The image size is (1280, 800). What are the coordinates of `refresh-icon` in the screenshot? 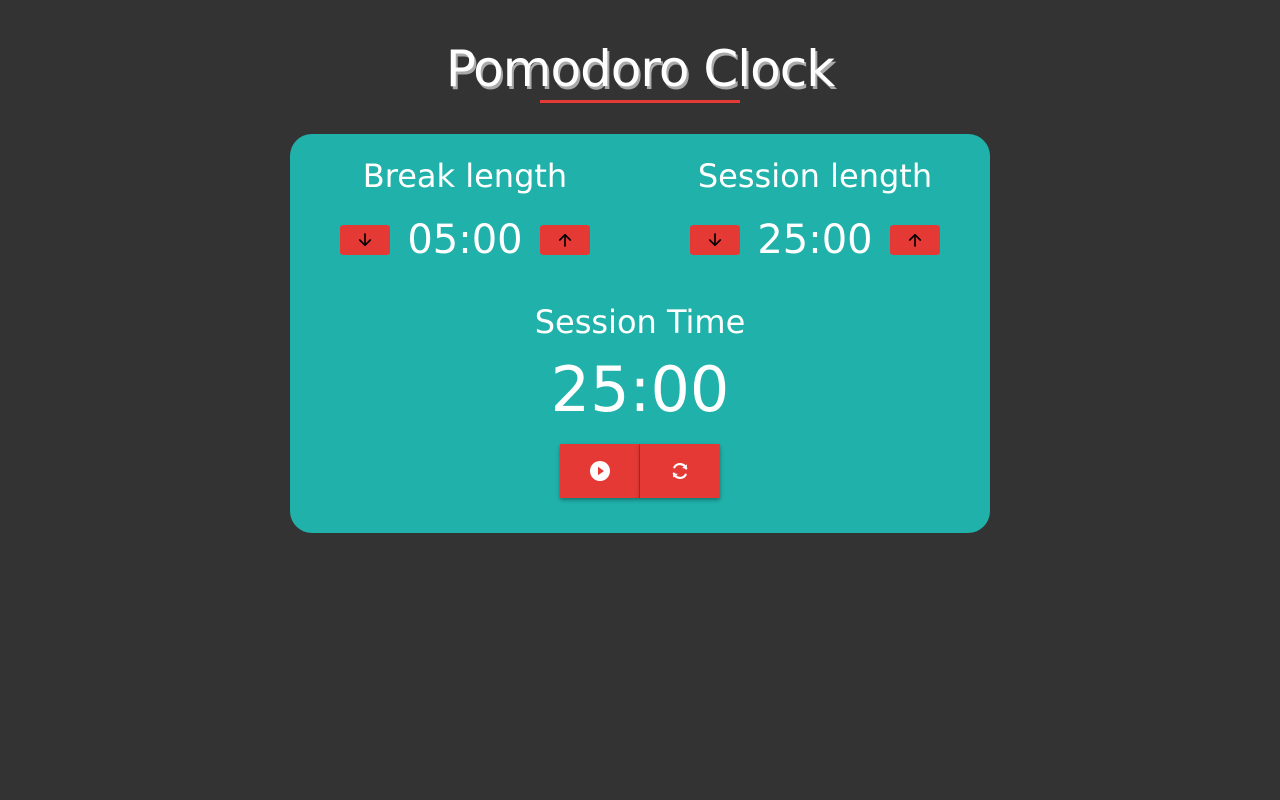 It's located at (680, 471).